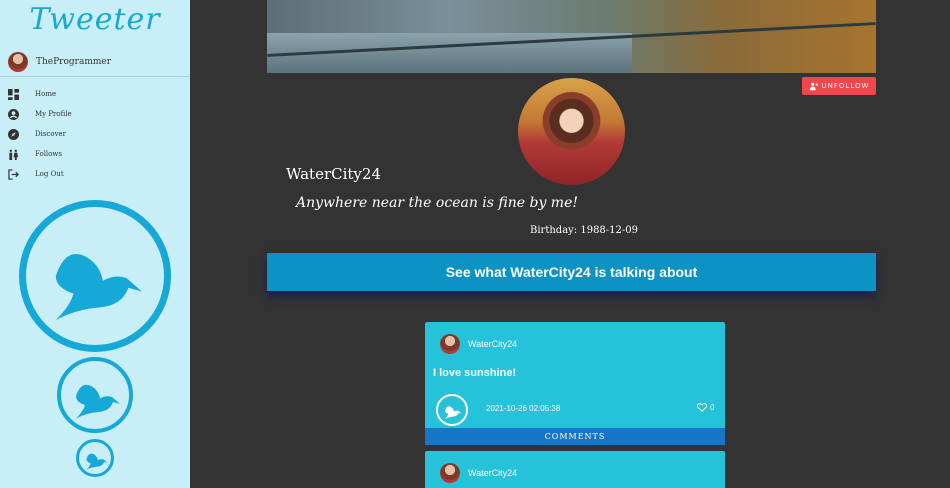  I want to click on profile-avatar, so click(571, 131).